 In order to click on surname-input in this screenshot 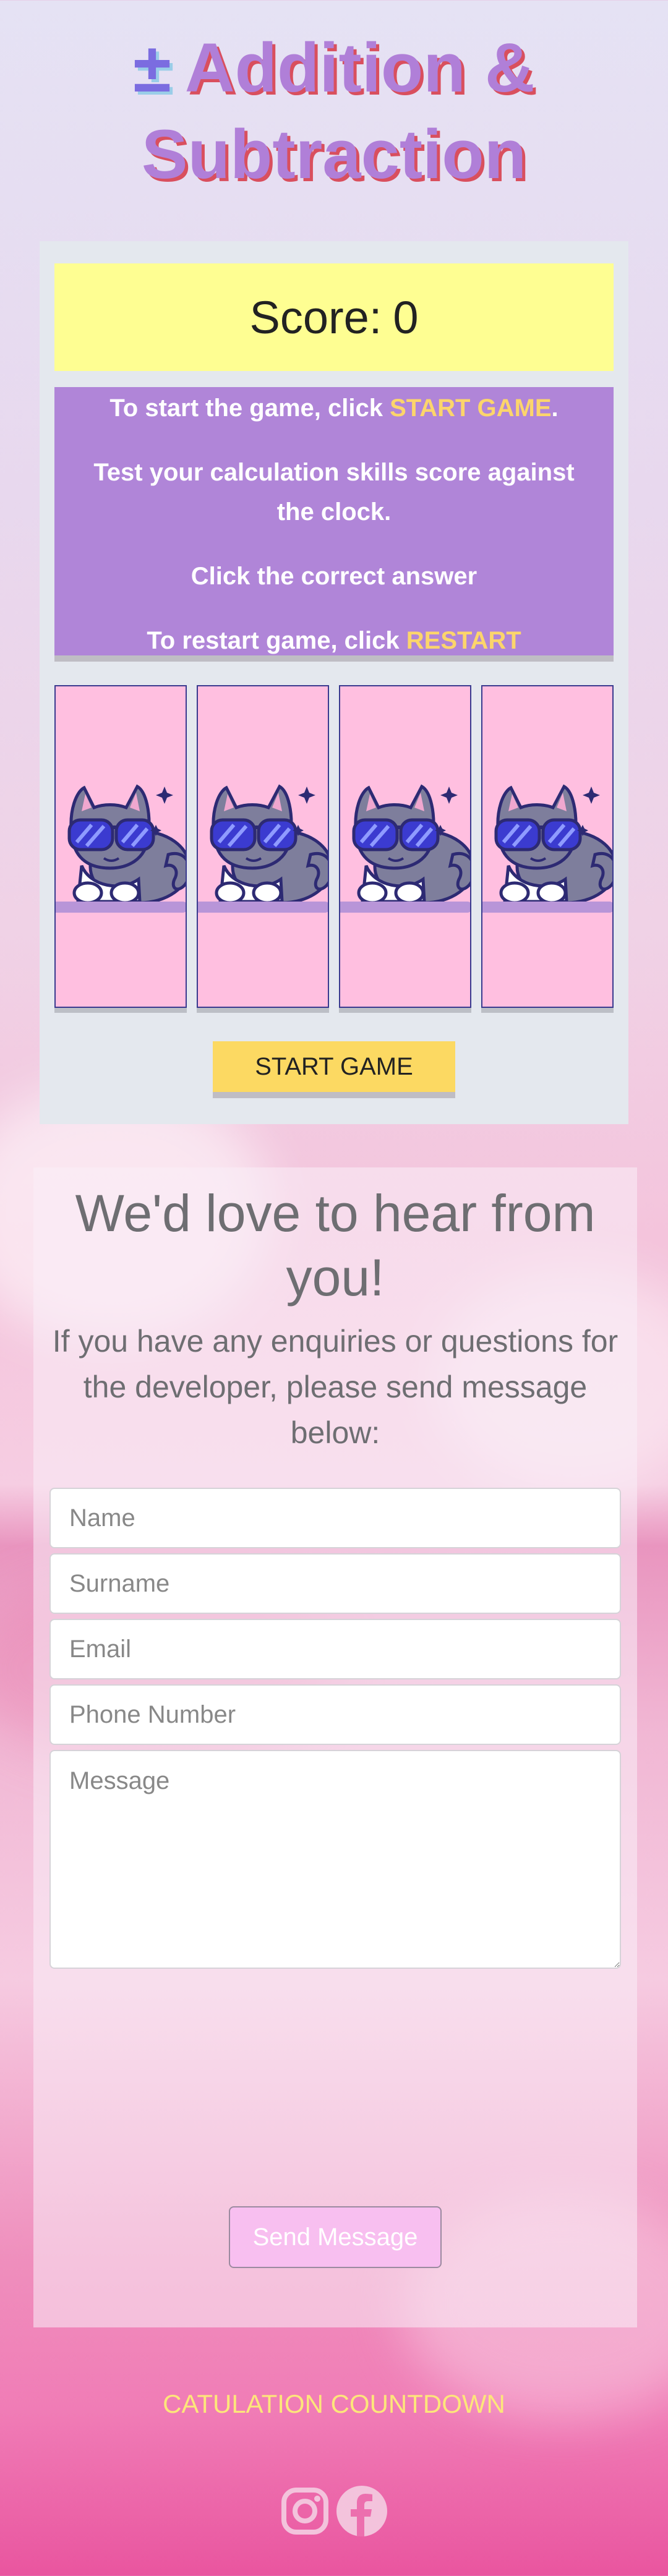, I will do `click(335, 1583)`.